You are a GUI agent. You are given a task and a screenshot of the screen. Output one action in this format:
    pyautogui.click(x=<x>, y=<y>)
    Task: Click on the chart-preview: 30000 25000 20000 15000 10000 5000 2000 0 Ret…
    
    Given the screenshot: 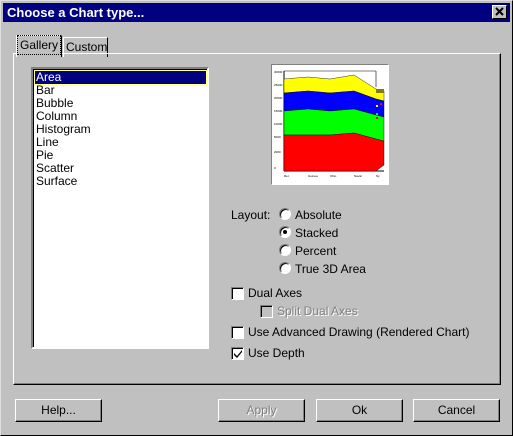 What is the action you would take?
    pyautogui.click(x=330, y=124)
    